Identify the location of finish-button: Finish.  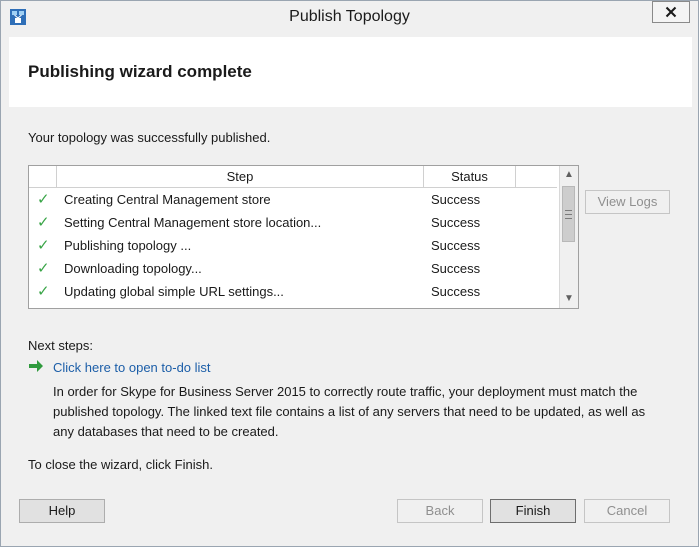
(533, 511).